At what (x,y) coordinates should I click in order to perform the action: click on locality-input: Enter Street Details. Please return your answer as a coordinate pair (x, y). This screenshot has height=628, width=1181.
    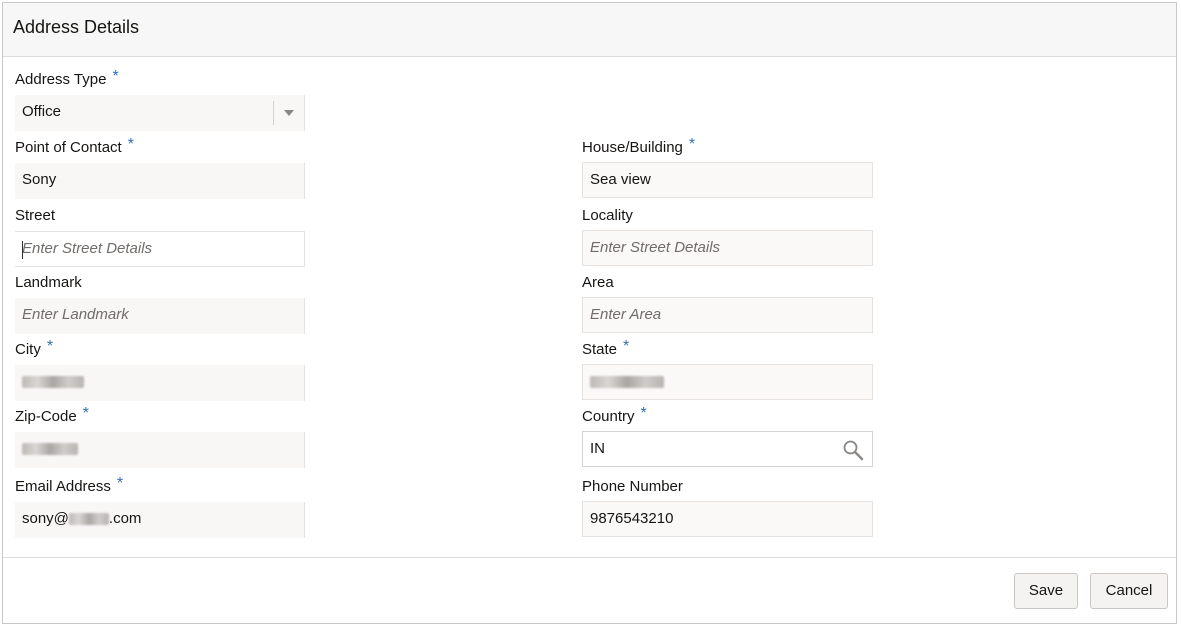
    Looking at the image, I should click on (727, 248).